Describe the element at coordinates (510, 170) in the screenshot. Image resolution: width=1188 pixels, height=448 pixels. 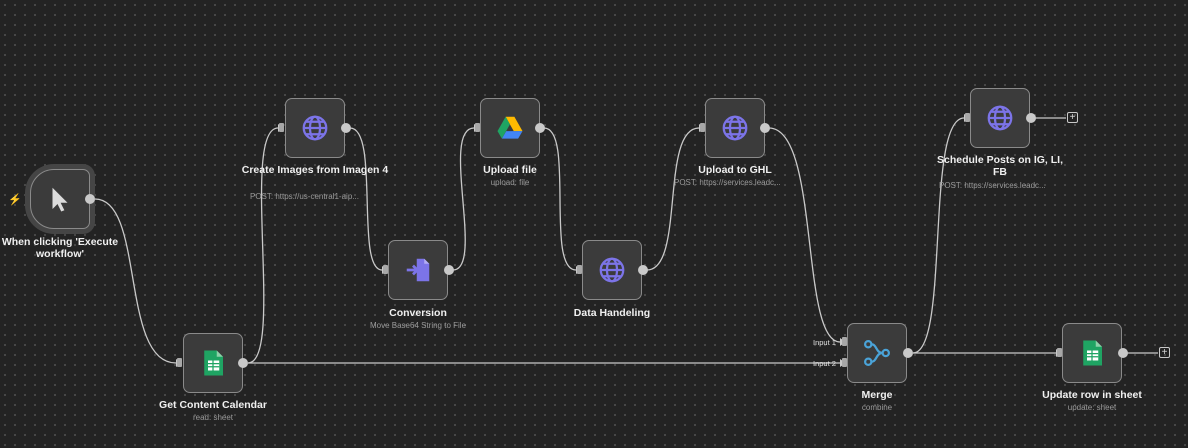
I see `node-upload-file-label: Upload file` at that location.